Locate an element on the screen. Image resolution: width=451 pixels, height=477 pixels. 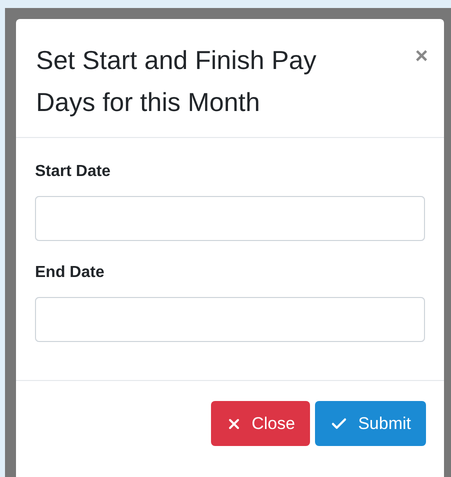
dialog-title: Set Start and Finish Pay Days for this Month is located at coordinates (177, 81).